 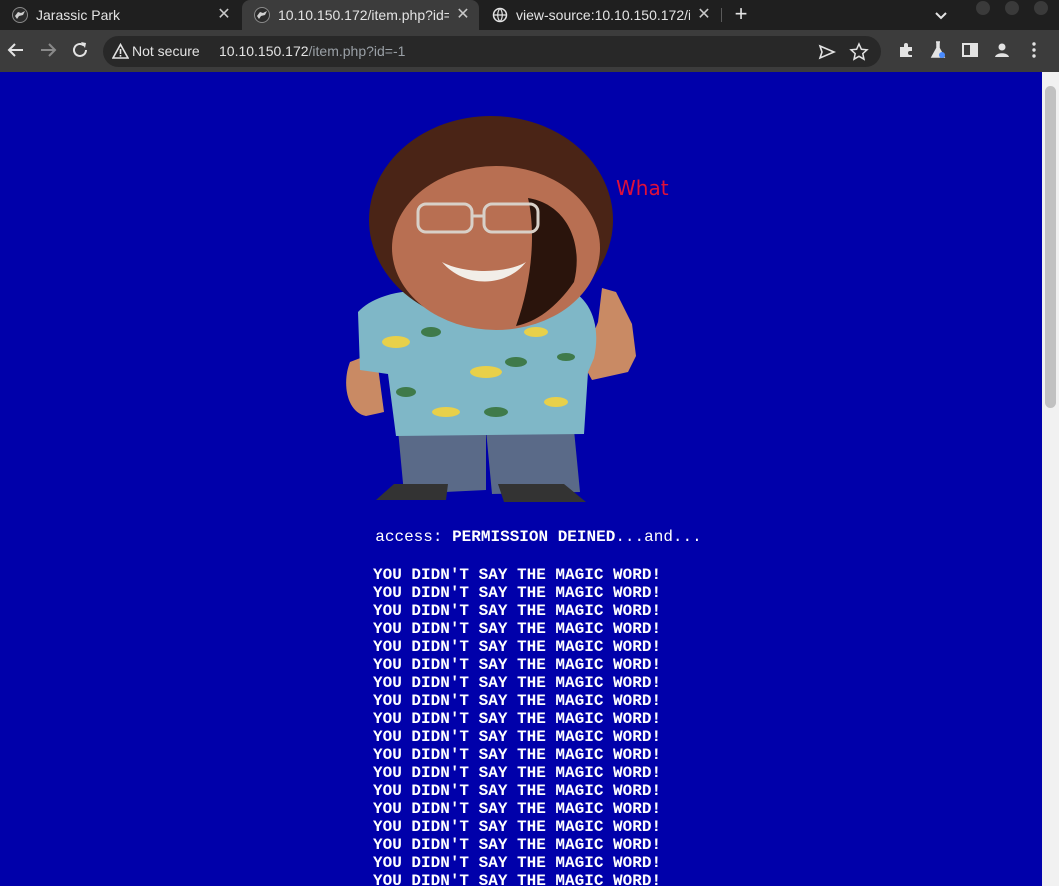 What do you see at coordinates (264, 51) in the screenshot?
I see `url-host: 10.10.150.172` at bounding box center [264, 51].